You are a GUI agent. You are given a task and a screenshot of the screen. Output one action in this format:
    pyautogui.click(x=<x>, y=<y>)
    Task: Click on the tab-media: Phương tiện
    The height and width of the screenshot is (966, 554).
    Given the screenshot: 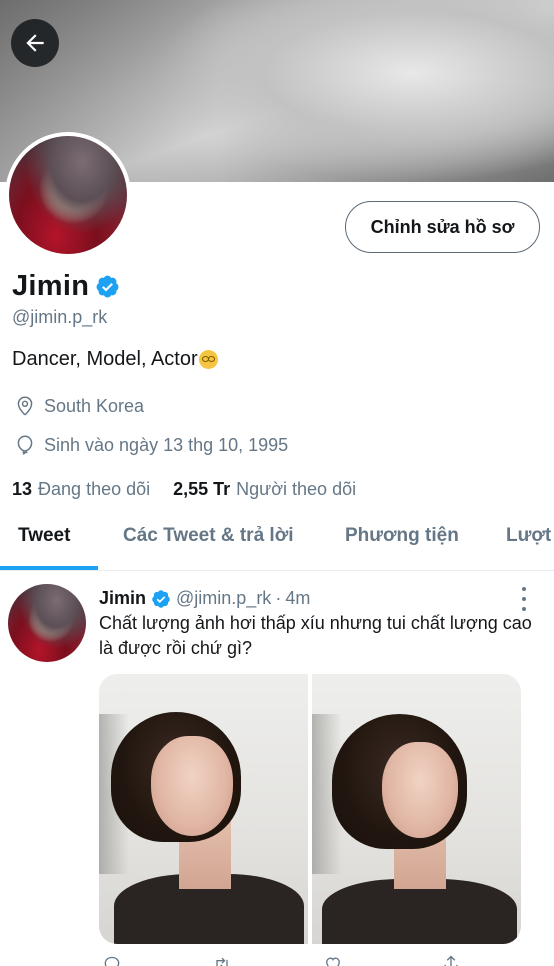 What is the action you would take?
    pyautogui.click(x=402, y=536)
    